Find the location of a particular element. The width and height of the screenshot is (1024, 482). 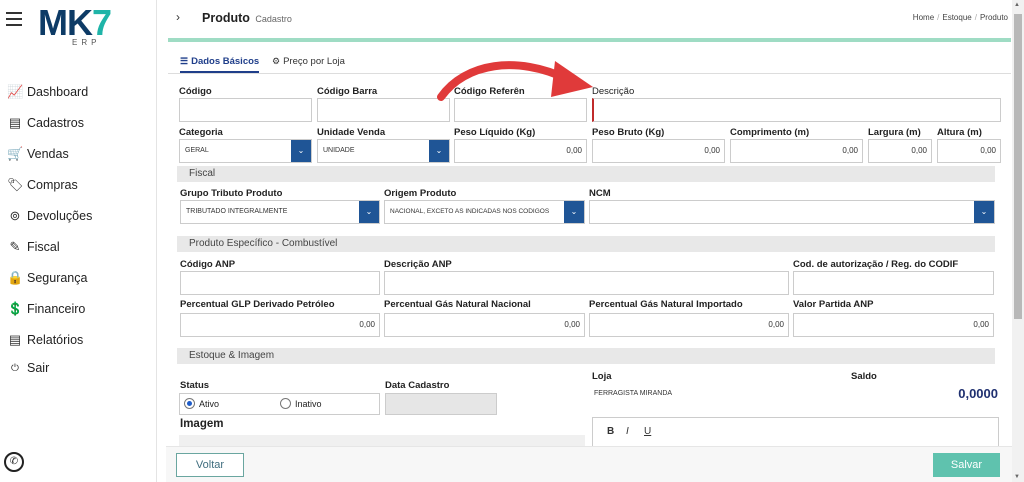

loja-header: Loja is located at coordinates (602, 376).